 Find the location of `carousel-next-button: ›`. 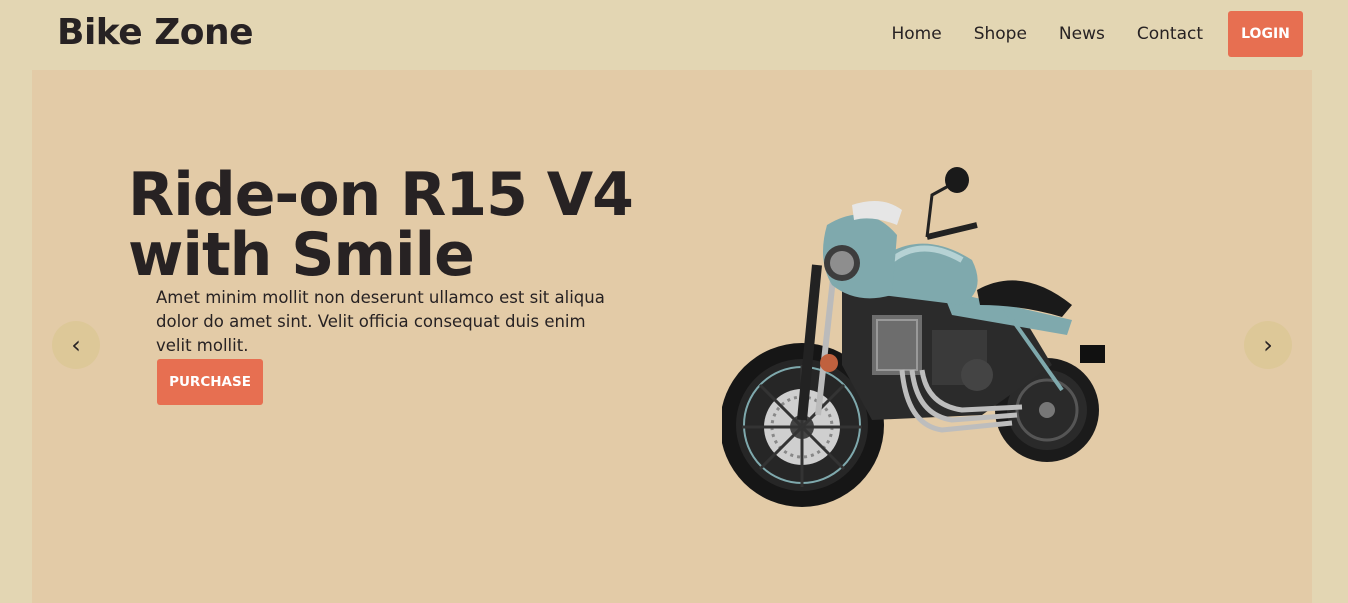

carousel-next-button: › is located at coordinates (1268, 345).